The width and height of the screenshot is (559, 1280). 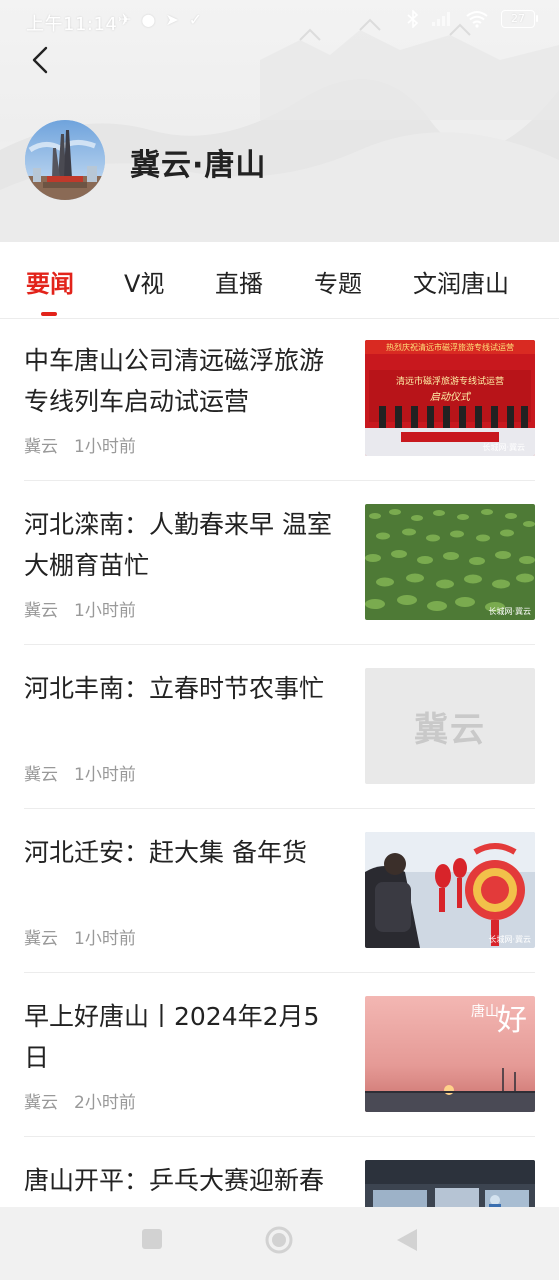 I want to click on news-thumbnail, so click(x=450, y=1184).